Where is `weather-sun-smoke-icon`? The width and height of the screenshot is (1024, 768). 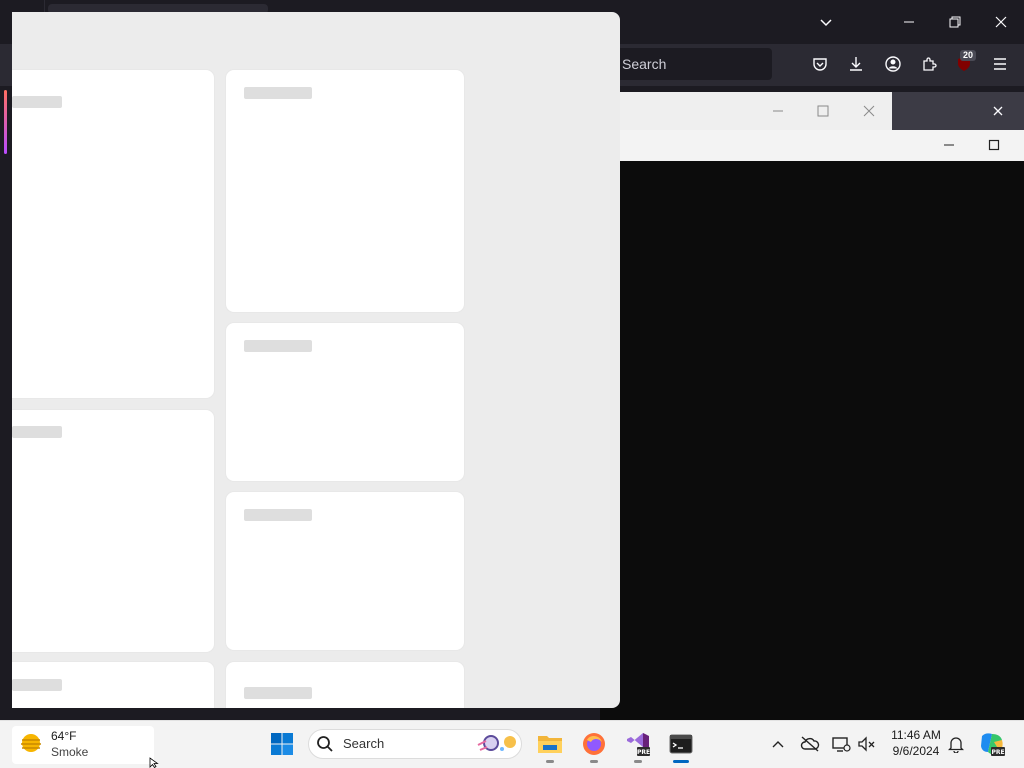
weather-sun-smoke-icon is located at coordinates (31, 743).